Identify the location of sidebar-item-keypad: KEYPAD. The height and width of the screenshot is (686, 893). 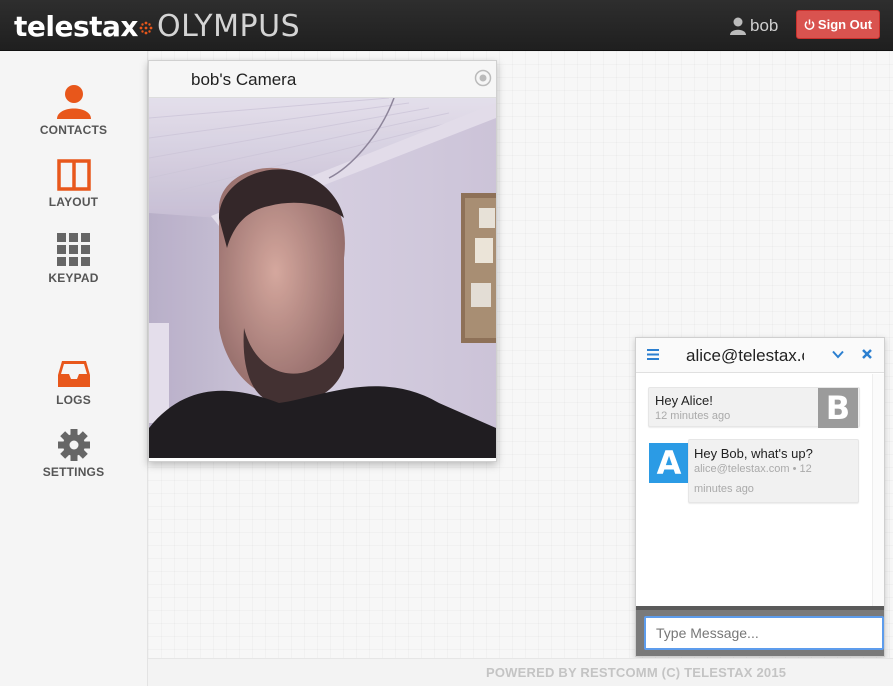
(73, 256).